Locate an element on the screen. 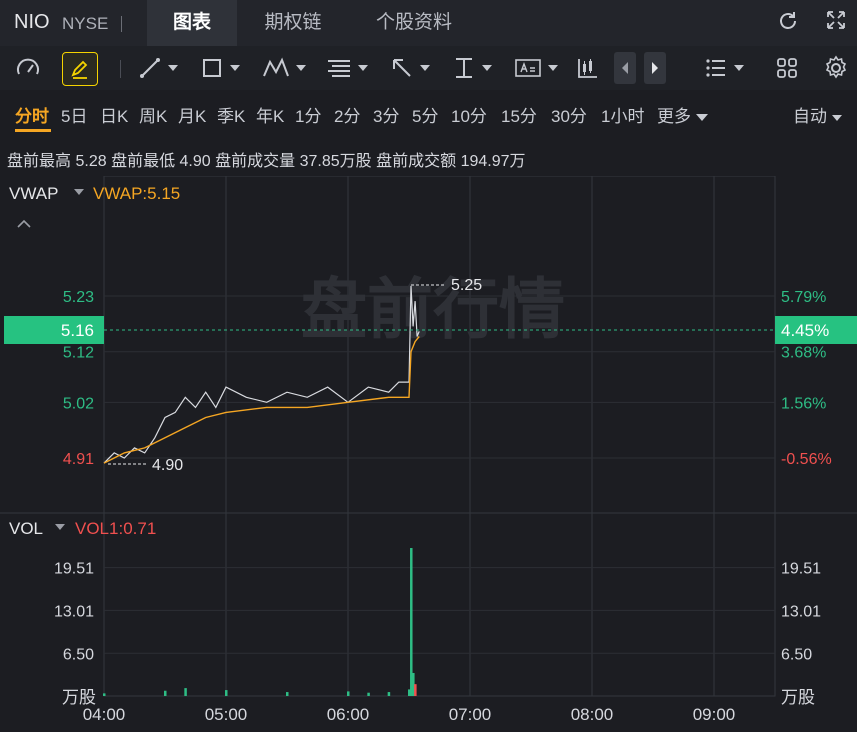 The height and width of the screenshot is (732, 857). active-period-underline is located at coordinates (33, 130).